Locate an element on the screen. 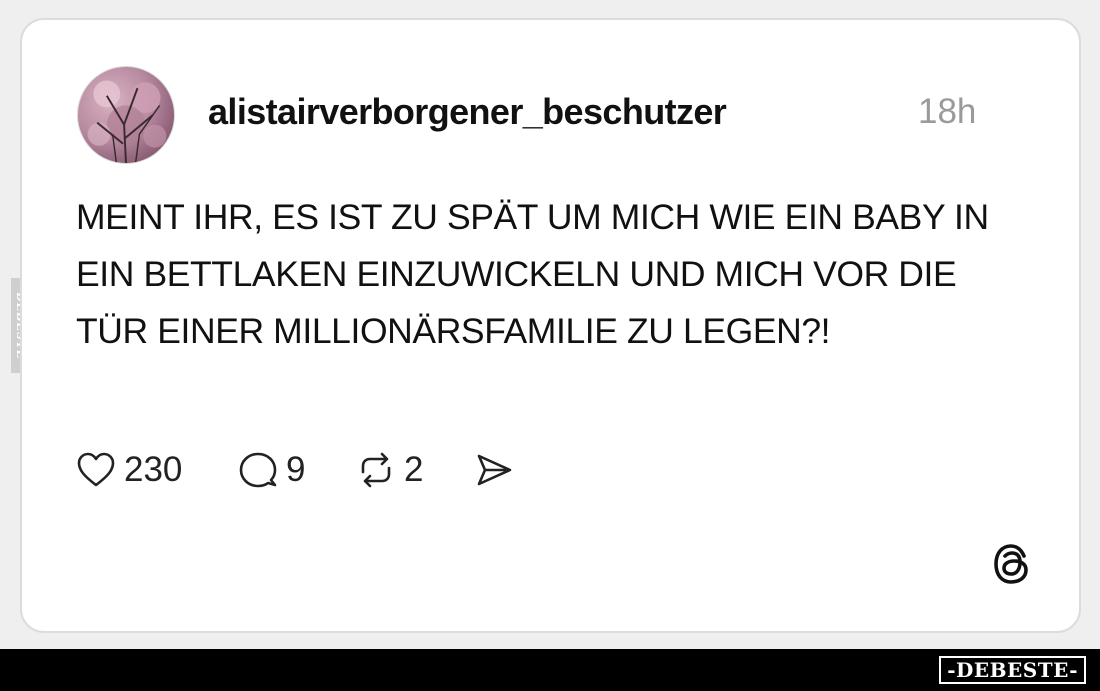 Image resolution: width=1100 pixels, height=691 pixels. timestamp: 18h is located at coordinates (947, 111).